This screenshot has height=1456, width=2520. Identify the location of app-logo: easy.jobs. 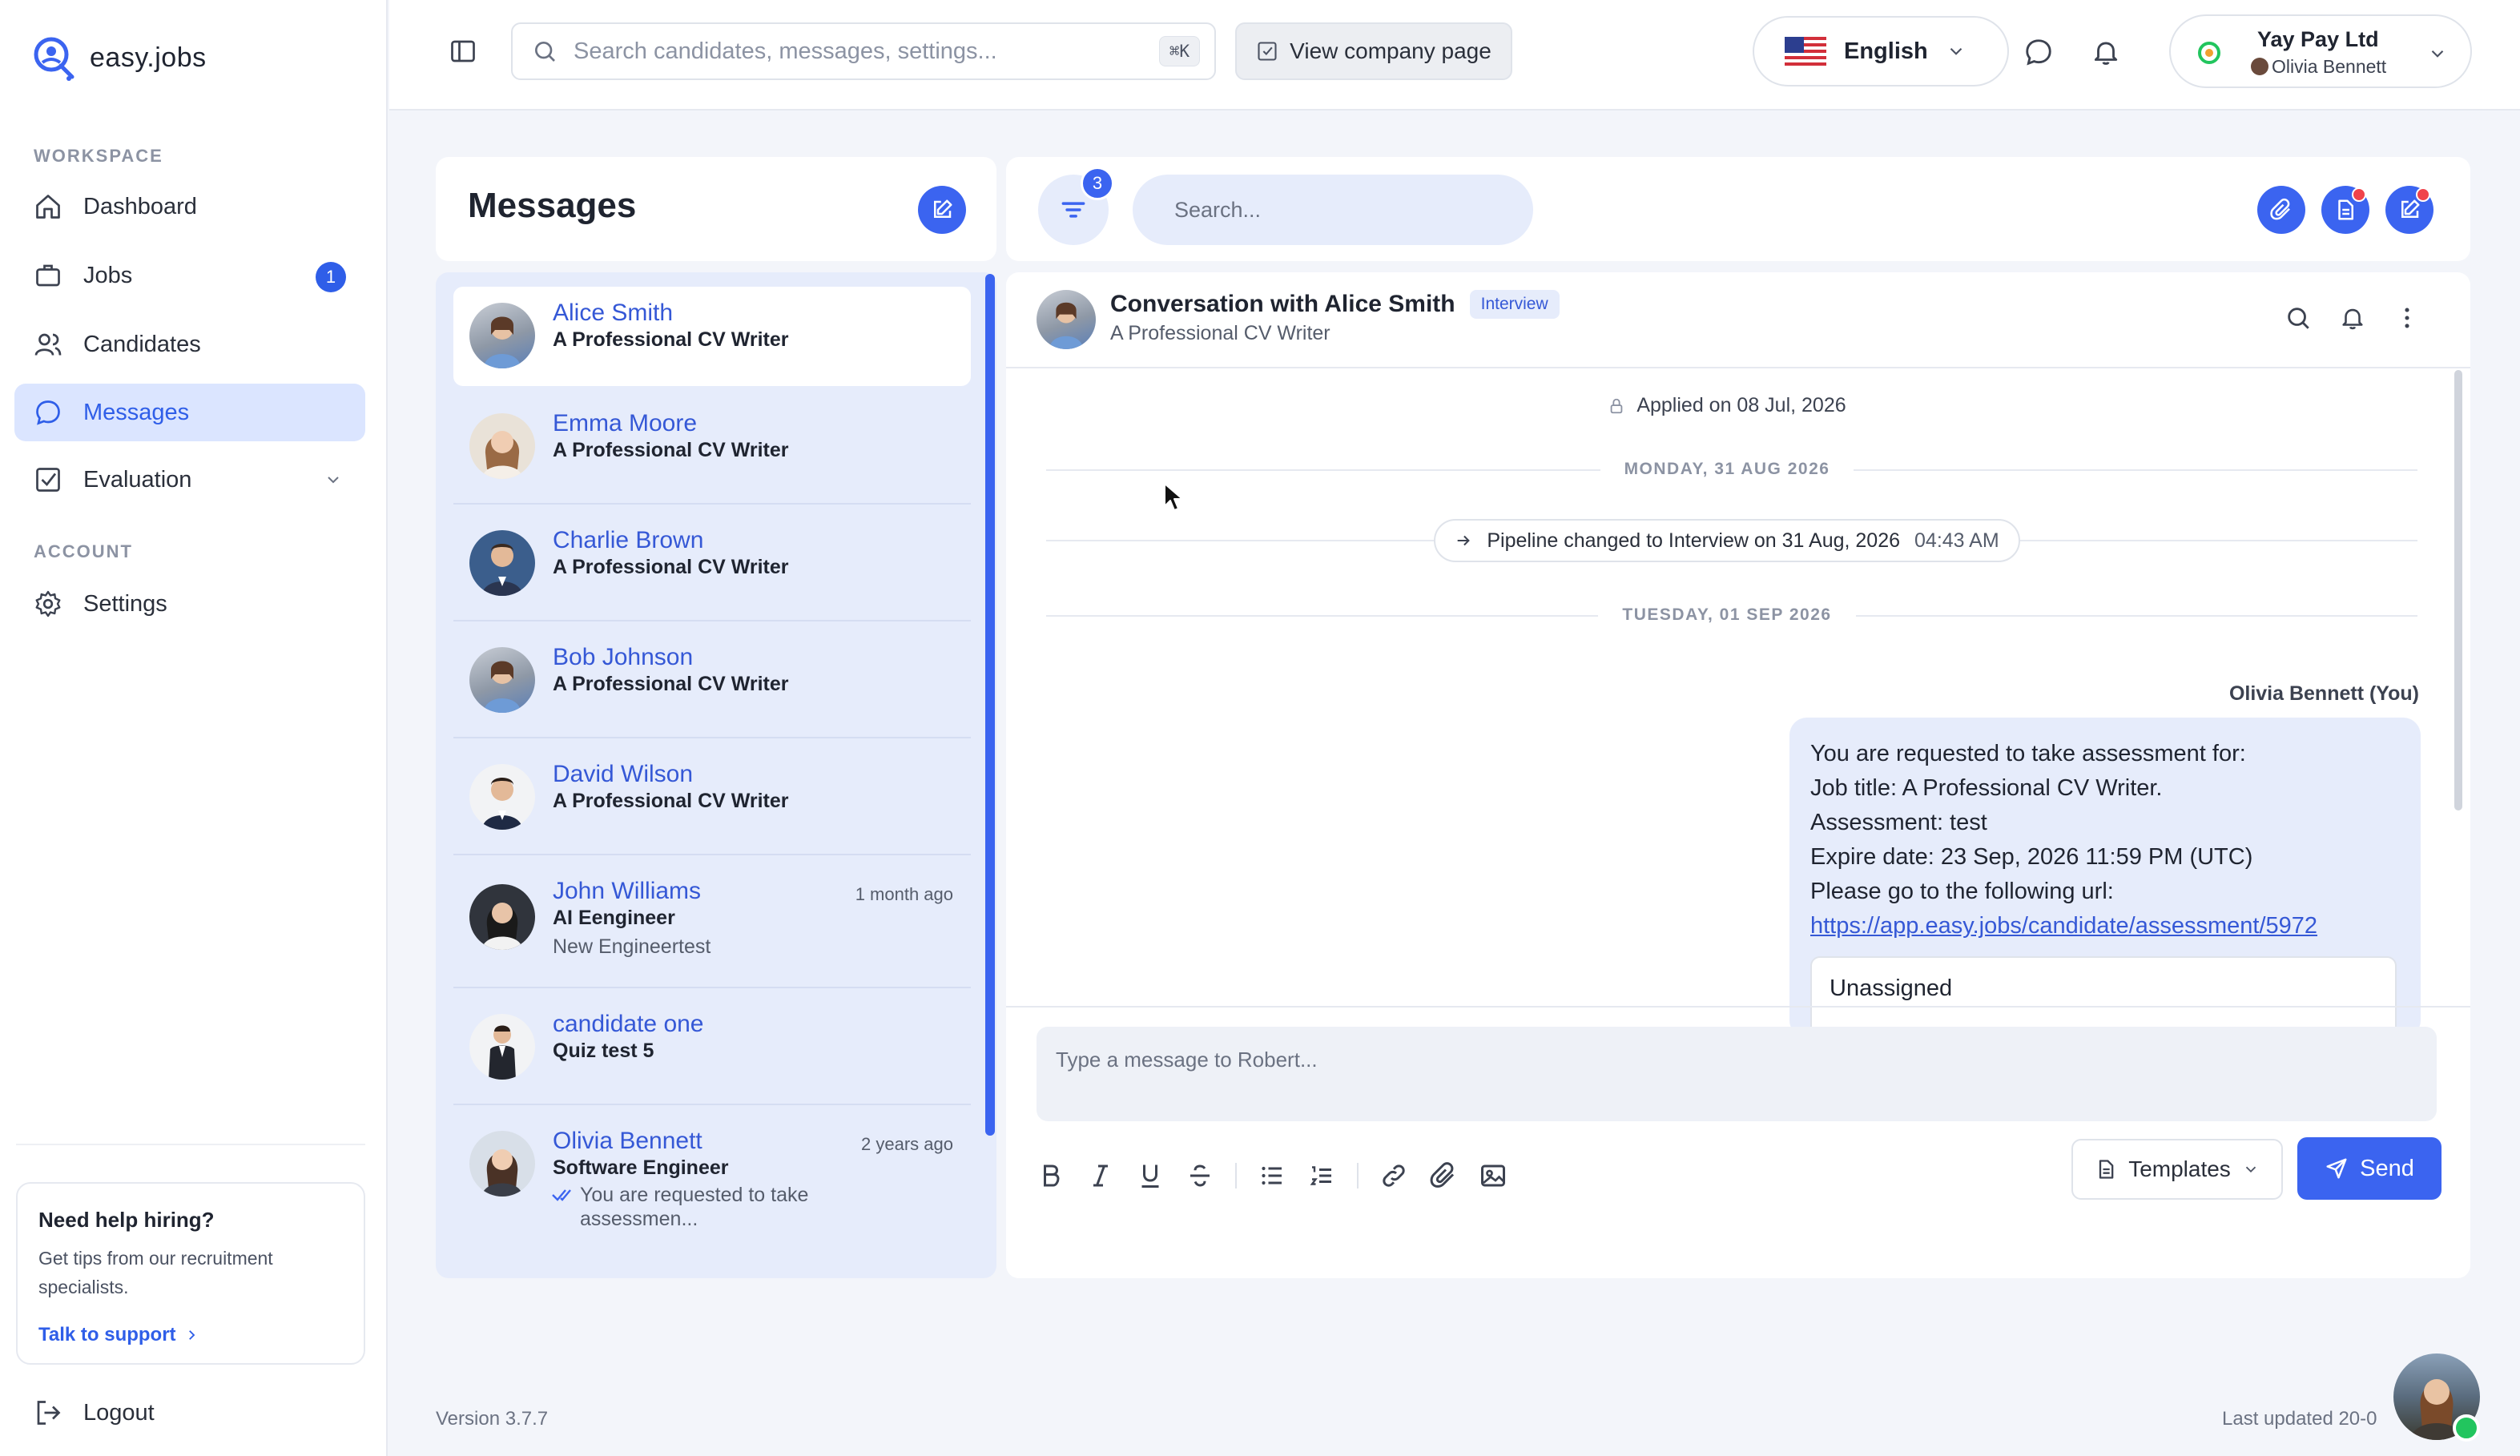
(118, 58).